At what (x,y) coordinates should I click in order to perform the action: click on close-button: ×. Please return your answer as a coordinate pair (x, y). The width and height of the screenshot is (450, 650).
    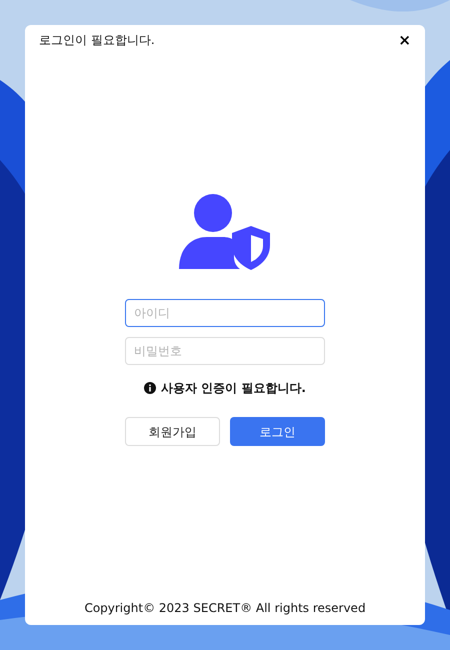
    Looking at the image, I should click on (404, 40).